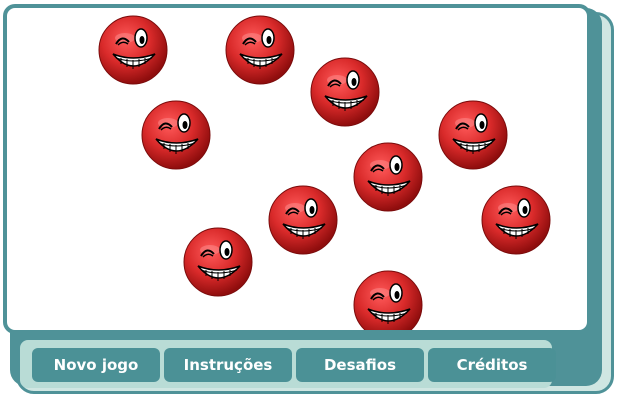  I want to click on bottom-menu: Novo jogo Instruções Desafios Créditos, so click(288, 364).